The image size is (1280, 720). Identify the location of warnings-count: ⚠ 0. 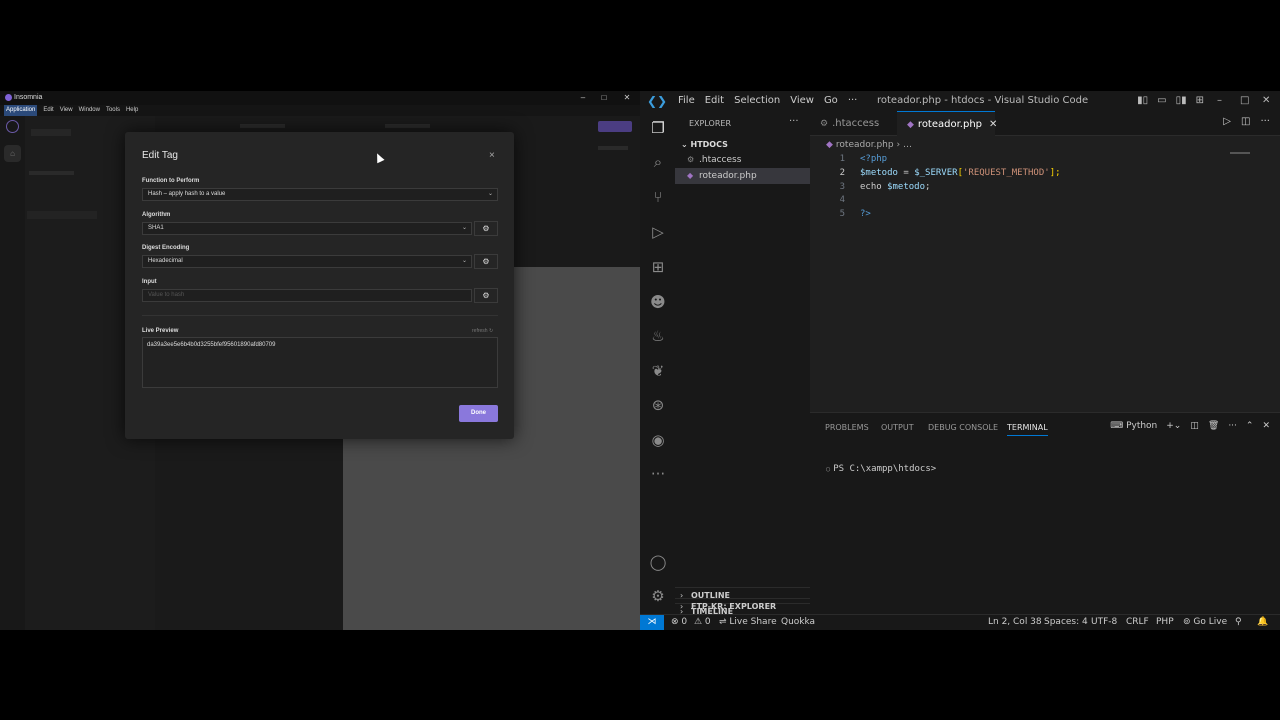
(702, 622).